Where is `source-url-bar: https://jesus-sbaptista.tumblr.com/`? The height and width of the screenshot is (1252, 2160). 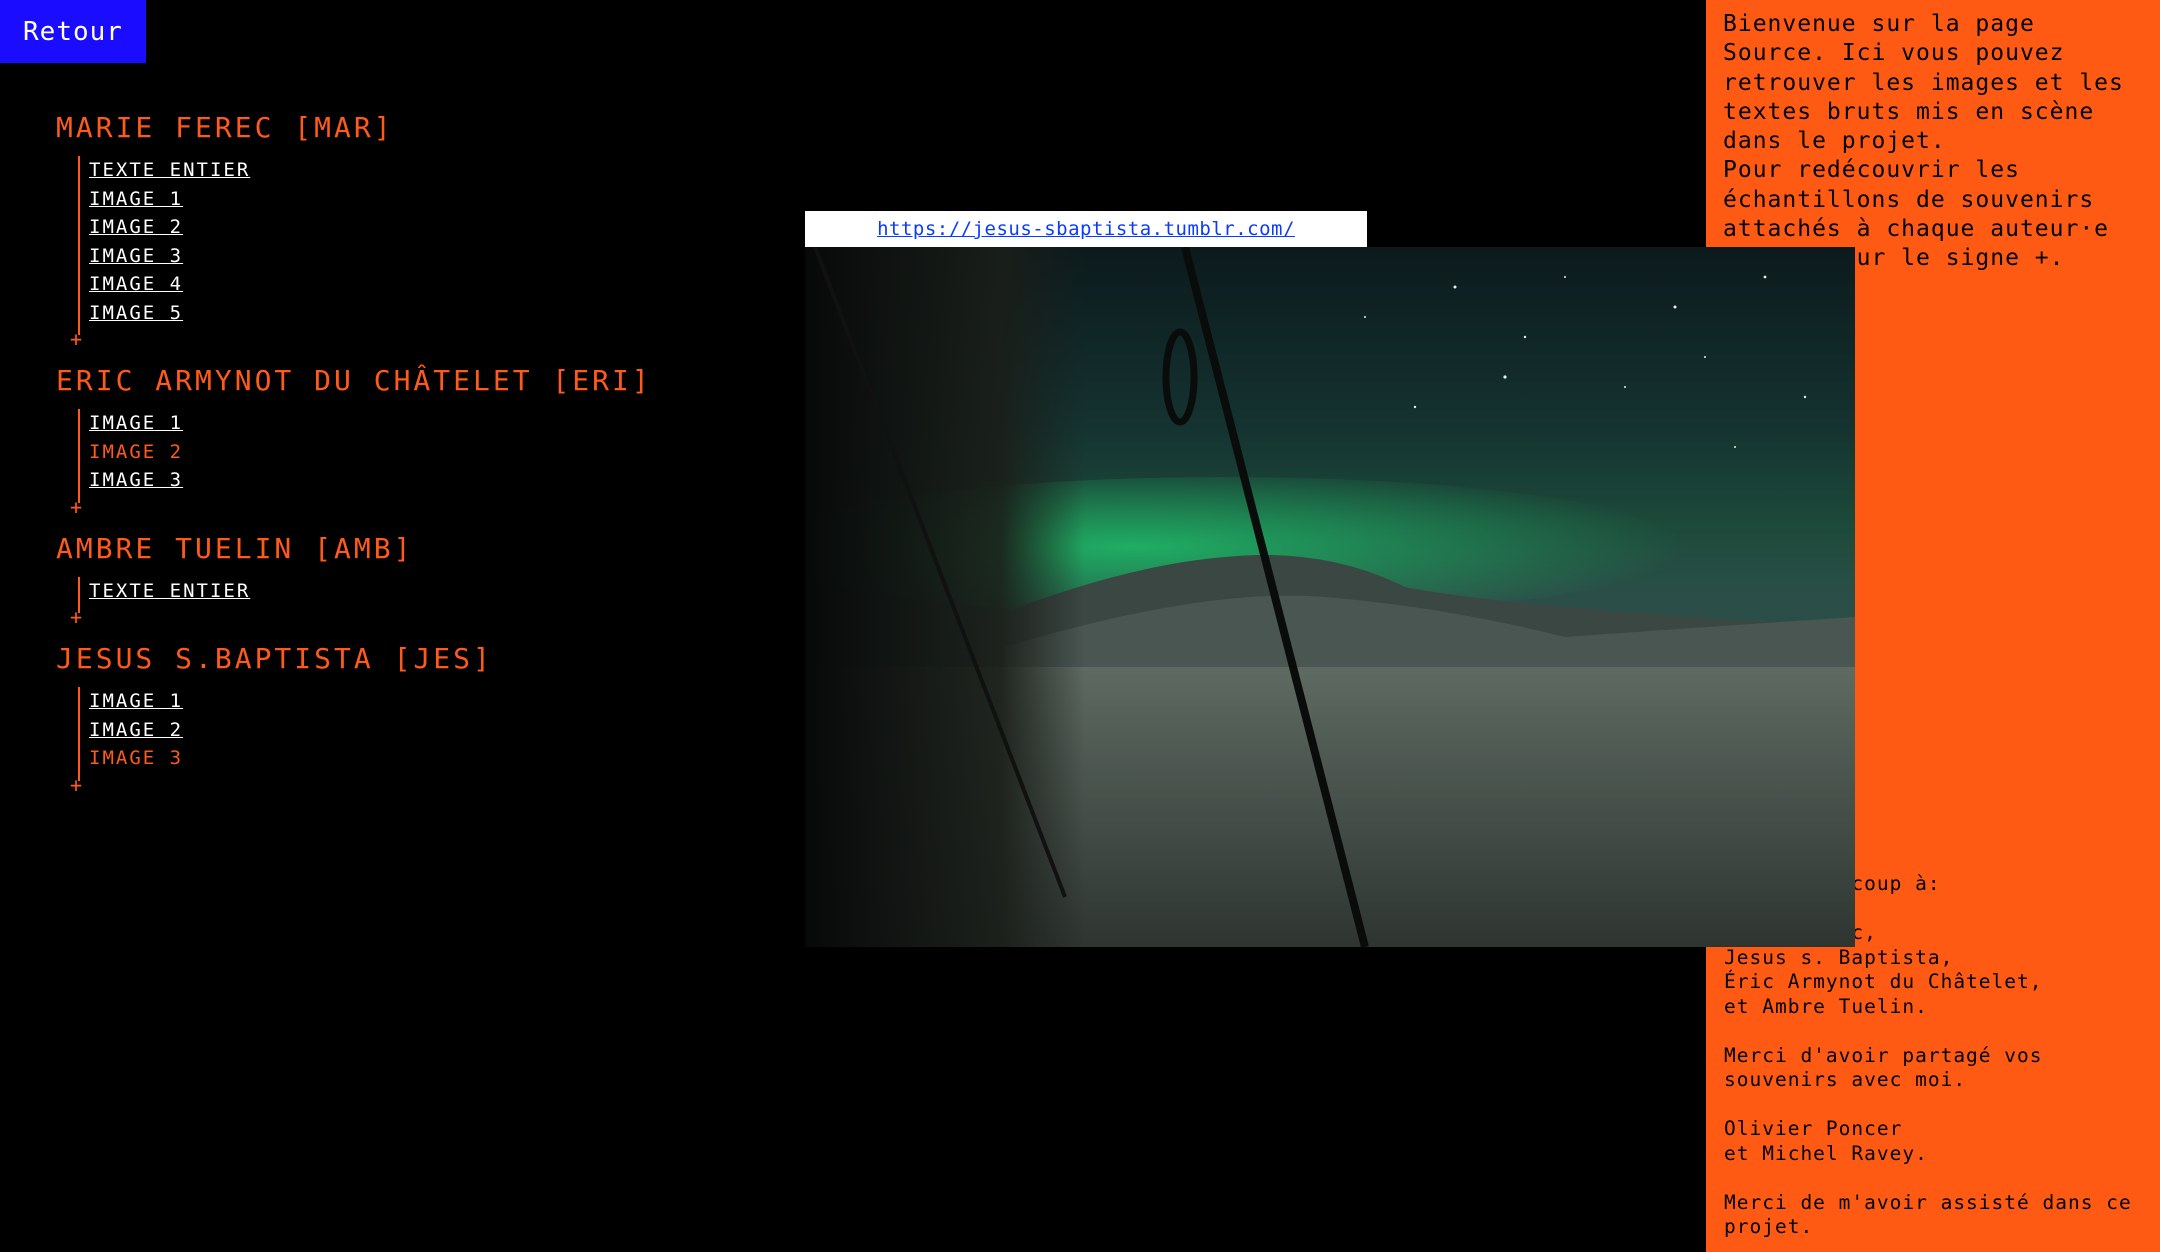
source-url-bar: https://jesus-sbaptista.tumblr.com/ is located at coordinates (1086, 229).